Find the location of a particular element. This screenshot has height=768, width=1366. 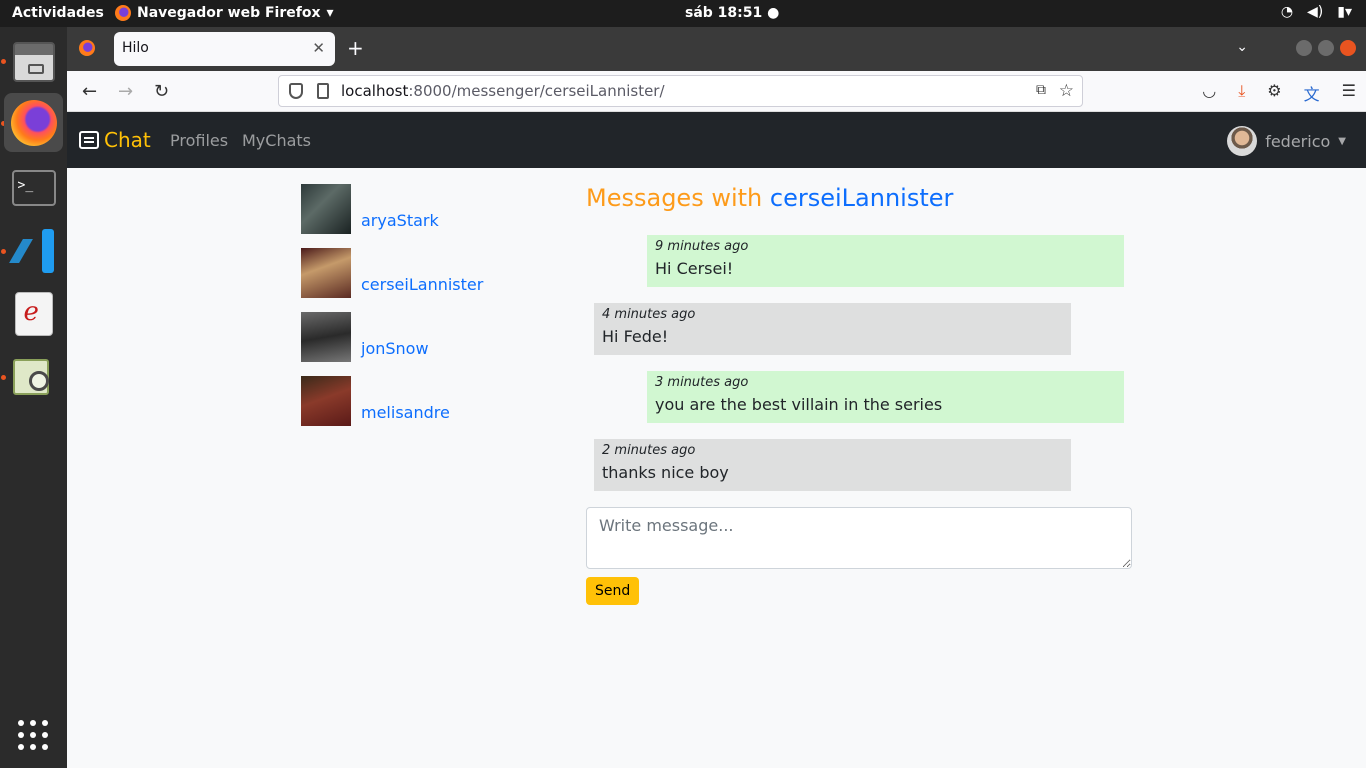

maximize-button is located at coordinates (1326, 48).